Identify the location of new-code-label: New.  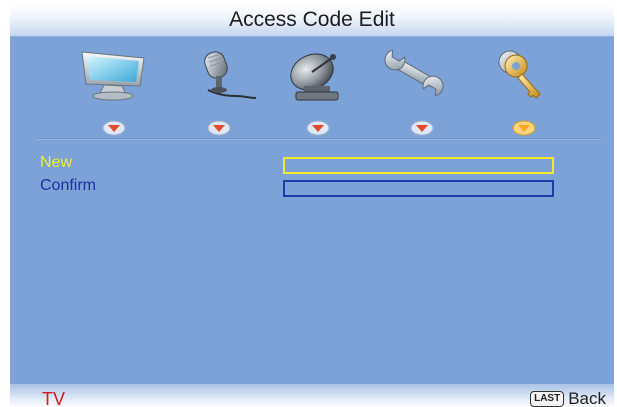
(56, 162).